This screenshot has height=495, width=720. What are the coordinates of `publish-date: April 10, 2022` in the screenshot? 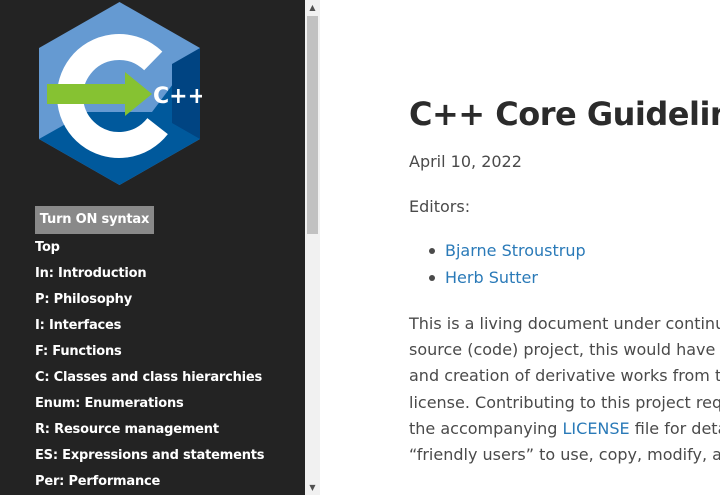 It's located at (465, 161).